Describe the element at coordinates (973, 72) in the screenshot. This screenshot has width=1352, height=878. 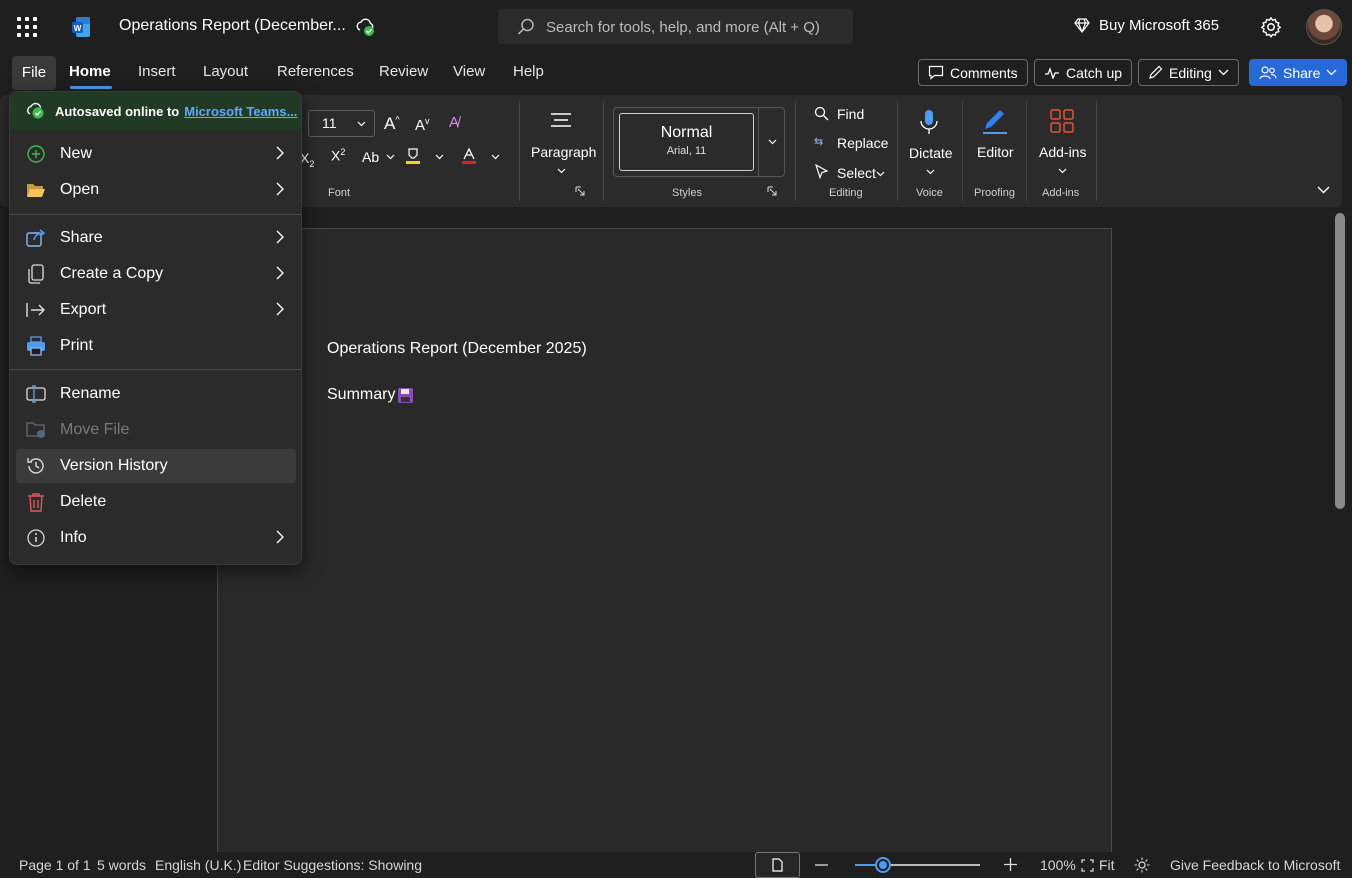
I see `comments-button: Comments` at that location.